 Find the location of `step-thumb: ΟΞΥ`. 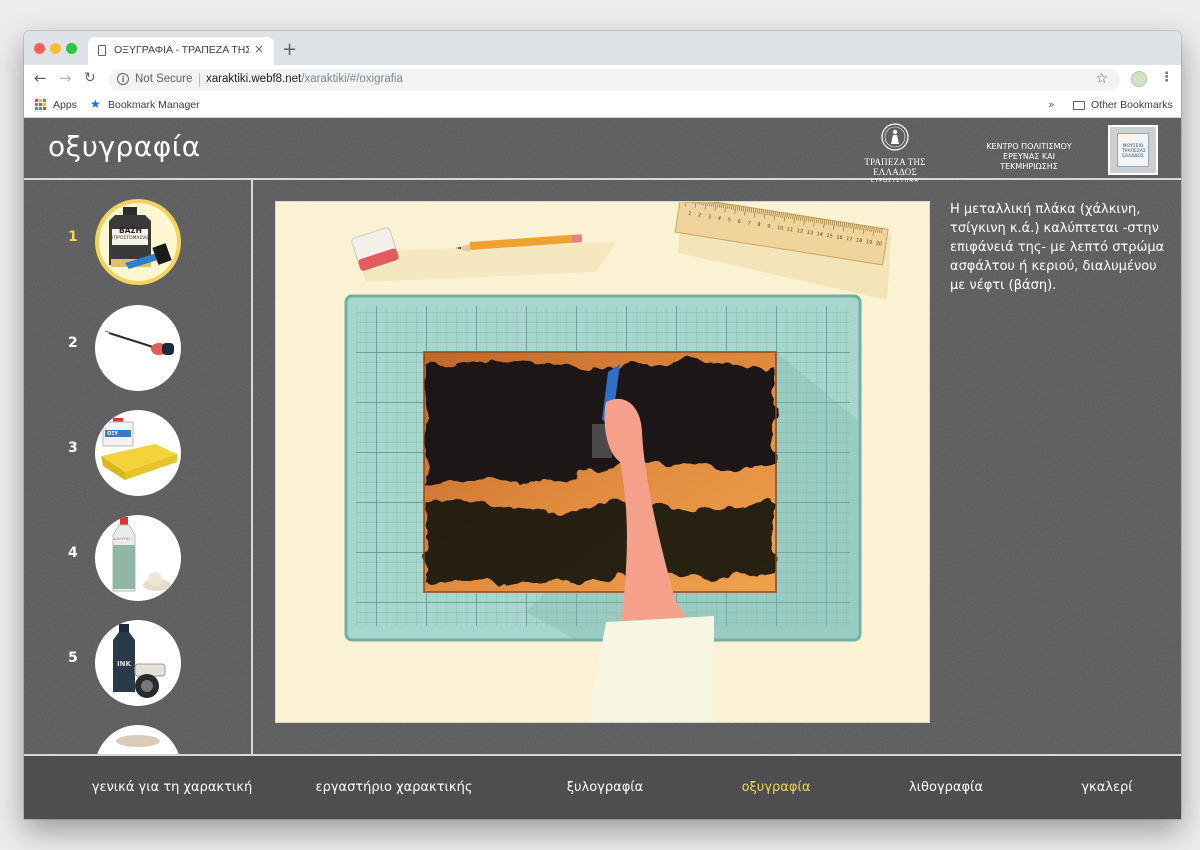

step-thumb: ΟΞΥ is located at coordinates (138, 453).